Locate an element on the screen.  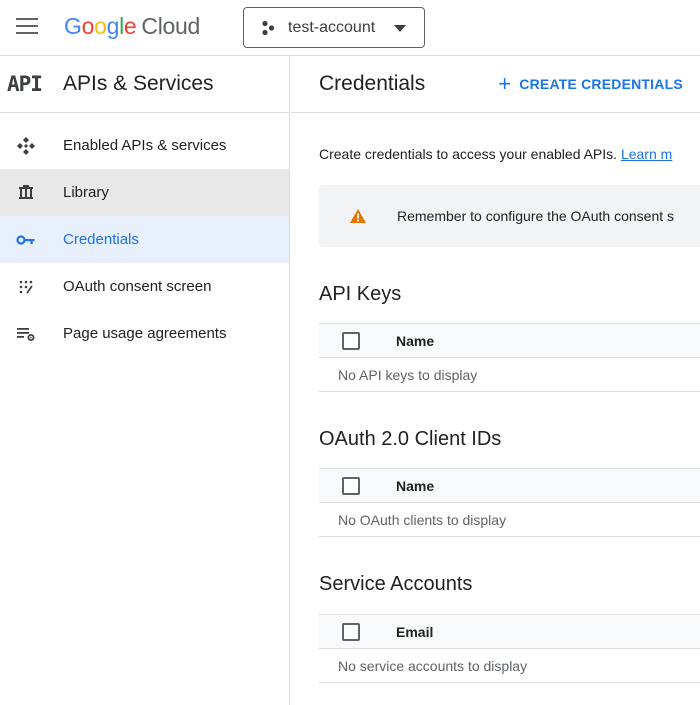
oauth-clients-title: OAuth 2.0 Client IDs is located at coordinates (410, 439).